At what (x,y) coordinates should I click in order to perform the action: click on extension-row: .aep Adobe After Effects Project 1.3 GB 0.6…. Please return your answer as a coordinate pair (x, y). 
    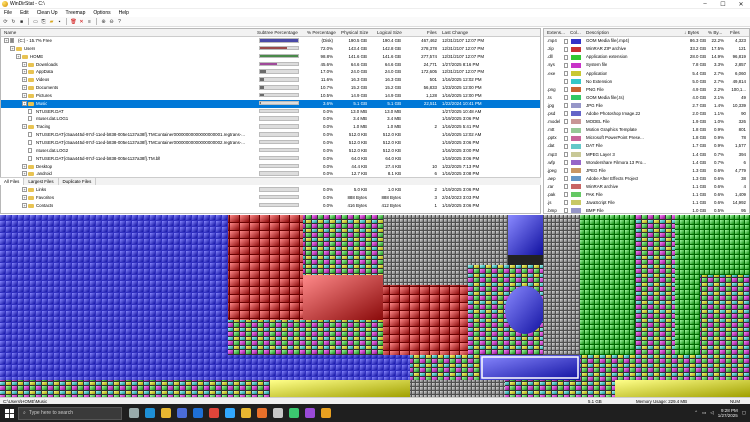
    Looking at the image, I should click on (646, 179).